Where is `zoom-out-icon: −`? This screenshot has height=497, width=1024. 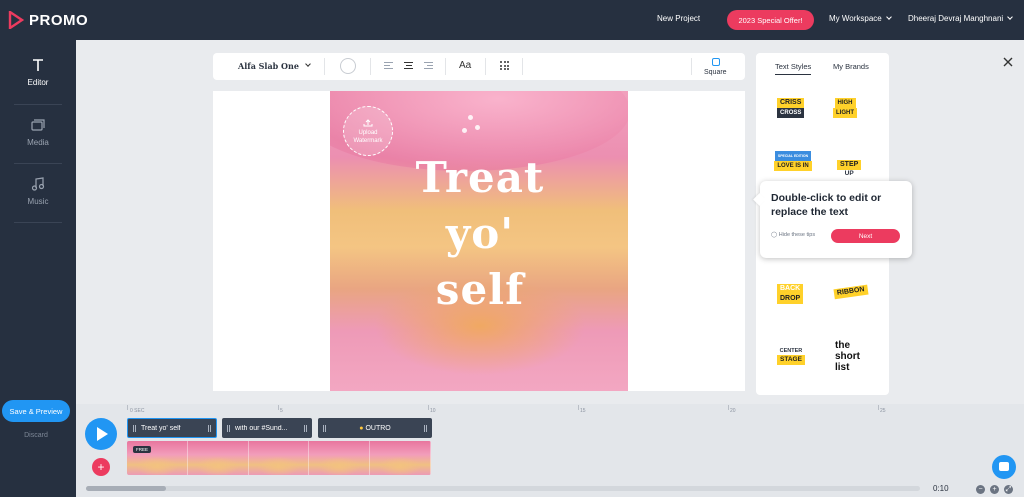
zoom-out-icon: − is located at coordinates (980, 489).